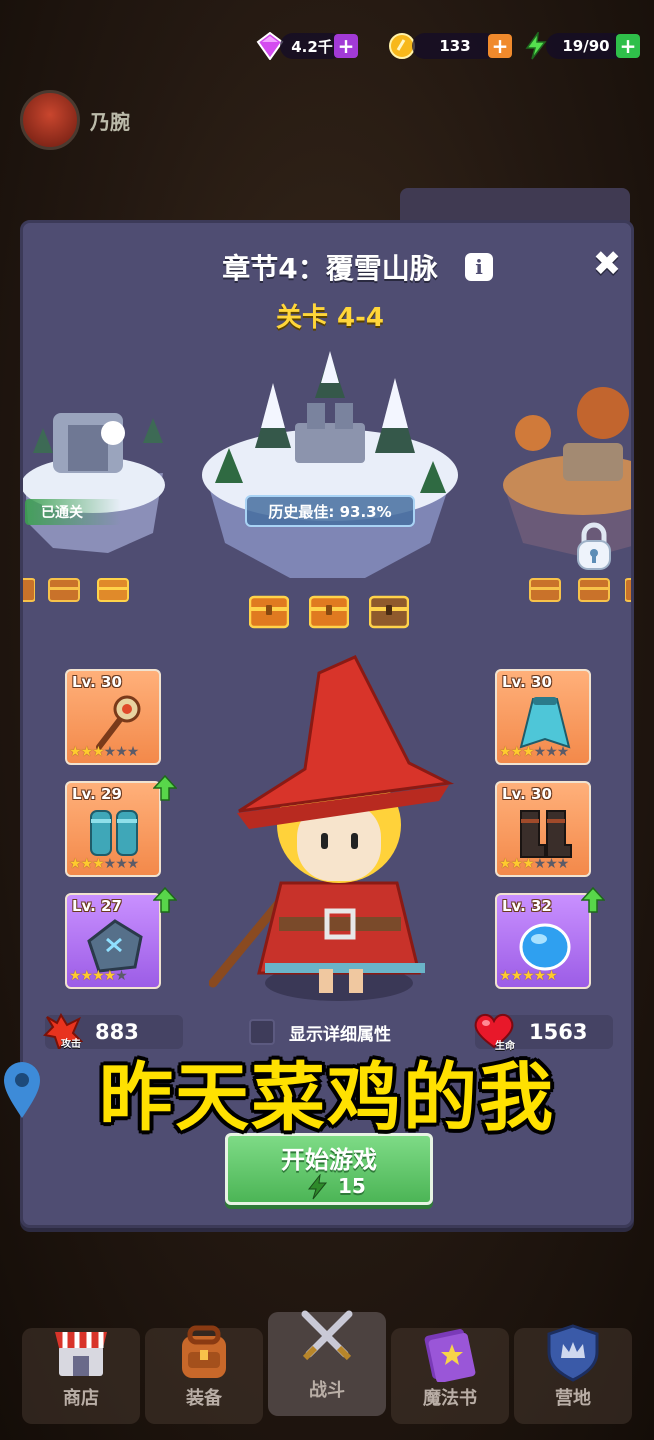  What do you see at coordinates (543, 717) in the screenshot?
I see `equip-slot-cape: Lv. 30 ★★★★★★` at bounding box center [543, 717].